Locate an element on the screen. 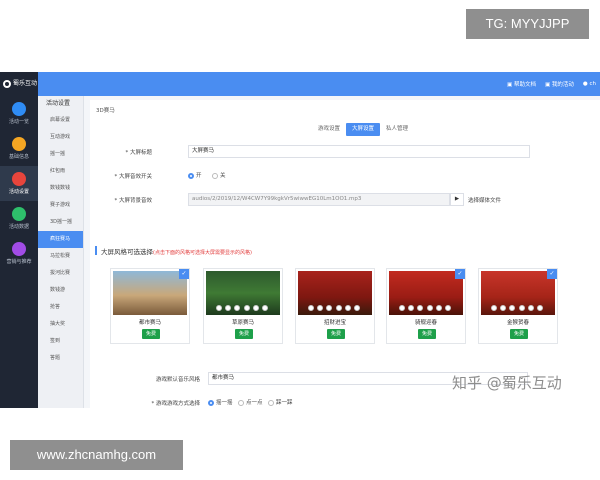  apps-icon is located at coordinates (19, 249).